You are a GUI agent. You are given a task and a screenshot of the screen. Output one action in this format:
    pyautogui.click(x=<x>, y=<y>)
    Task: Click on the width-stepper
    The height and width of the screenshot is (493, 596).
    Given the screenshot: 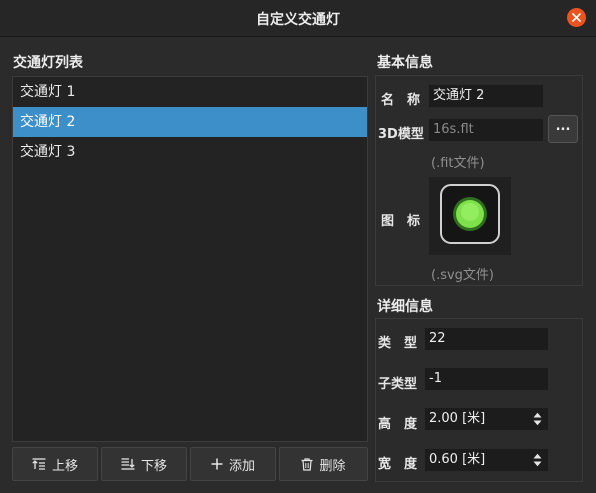 What is the action you would take?
    pyautogui.click(x=537, y=460)
    